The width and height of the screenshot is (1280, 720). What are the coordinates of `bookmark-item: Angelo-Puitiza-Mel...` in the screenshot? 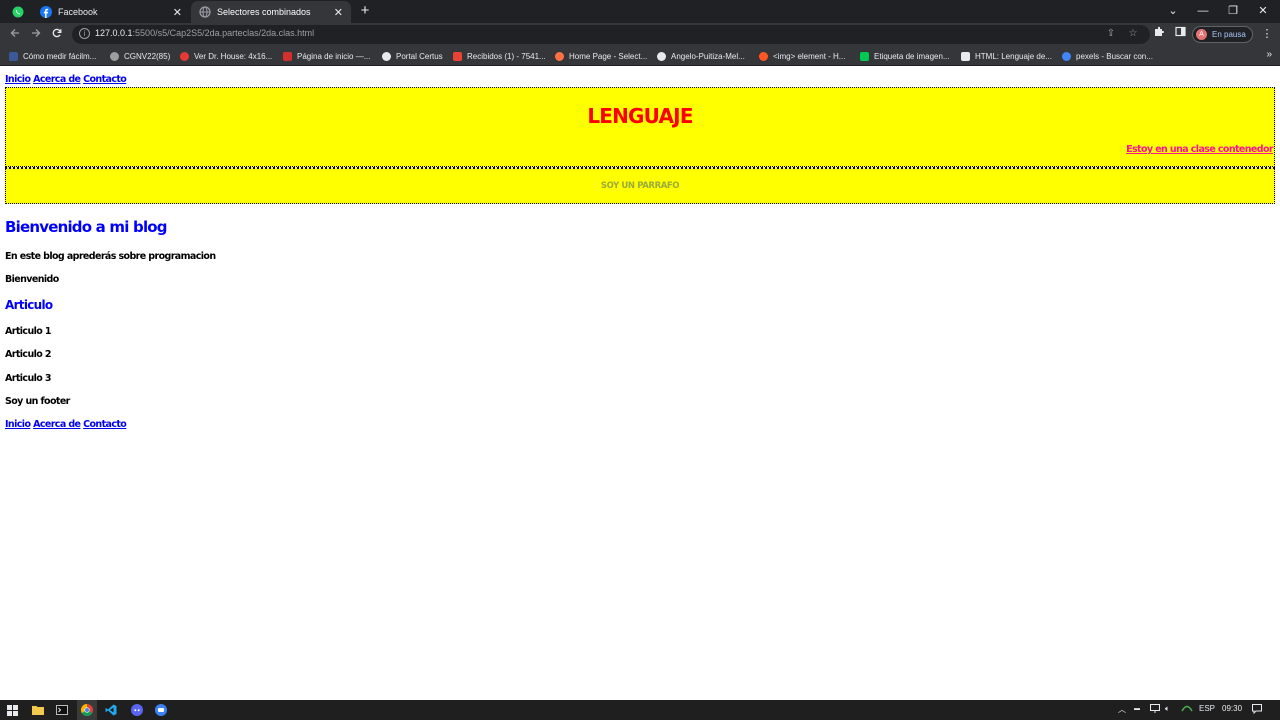 It's located at (701, 56).